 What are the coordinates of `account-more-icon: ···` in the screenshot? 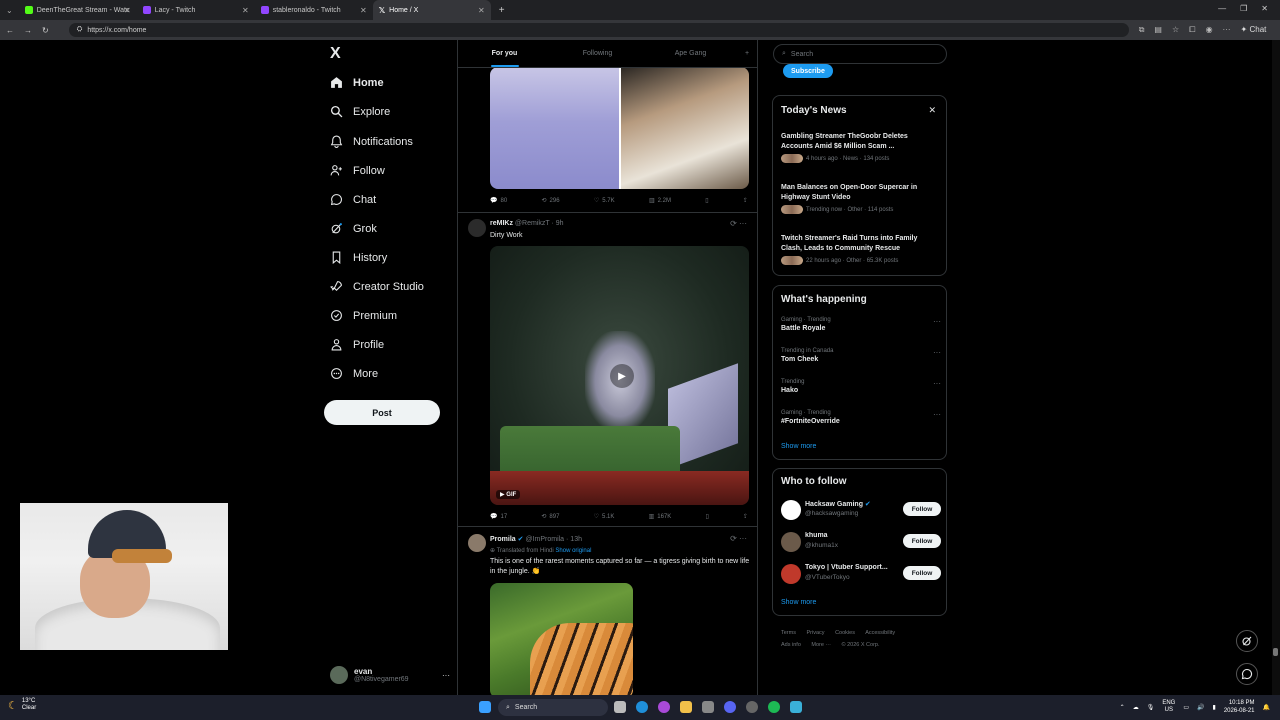 It's located at (446, 675).